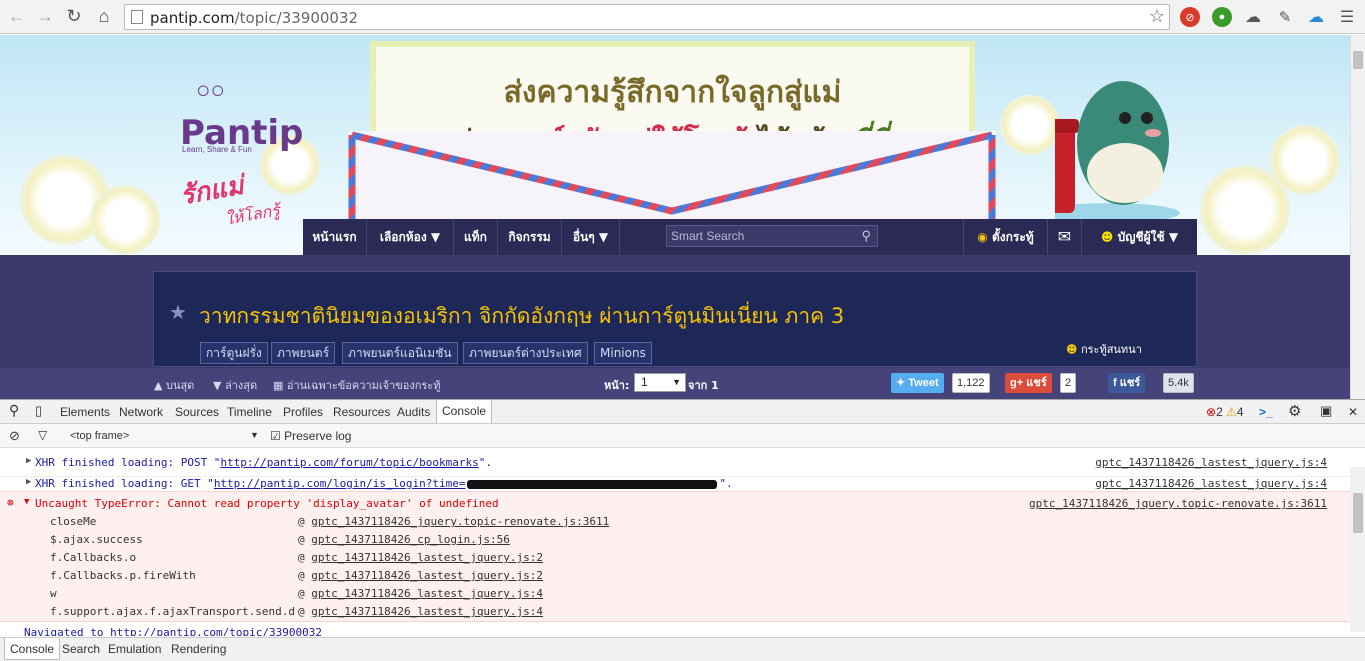  What do you see at coordinates (1028, 383) in the screenshot?
I see `gplus-share-button: g+ แชร์` at bounding box center [1028, 383].